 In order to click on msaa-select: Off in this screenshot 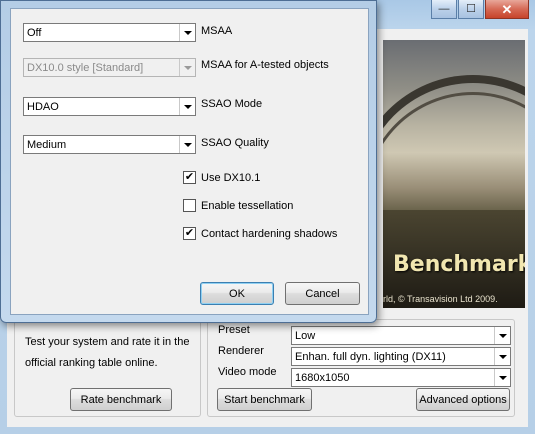, I will do `click(109, 32)`.